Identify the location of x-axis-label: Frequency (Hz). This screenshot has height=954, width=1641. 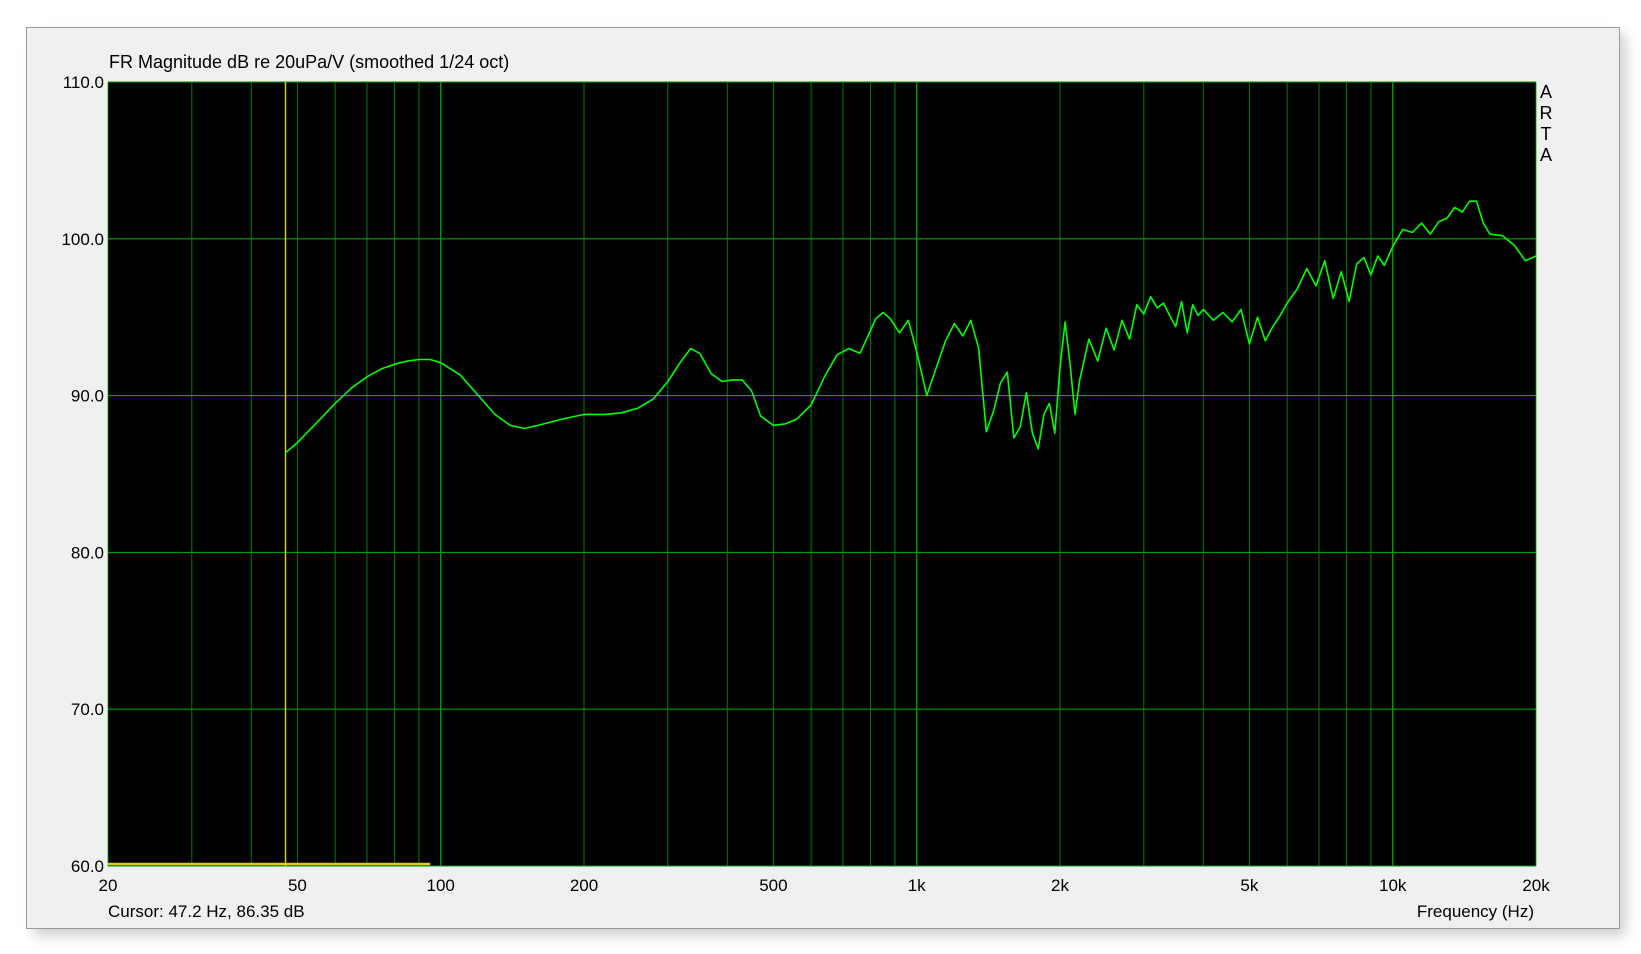
(1475, 911).